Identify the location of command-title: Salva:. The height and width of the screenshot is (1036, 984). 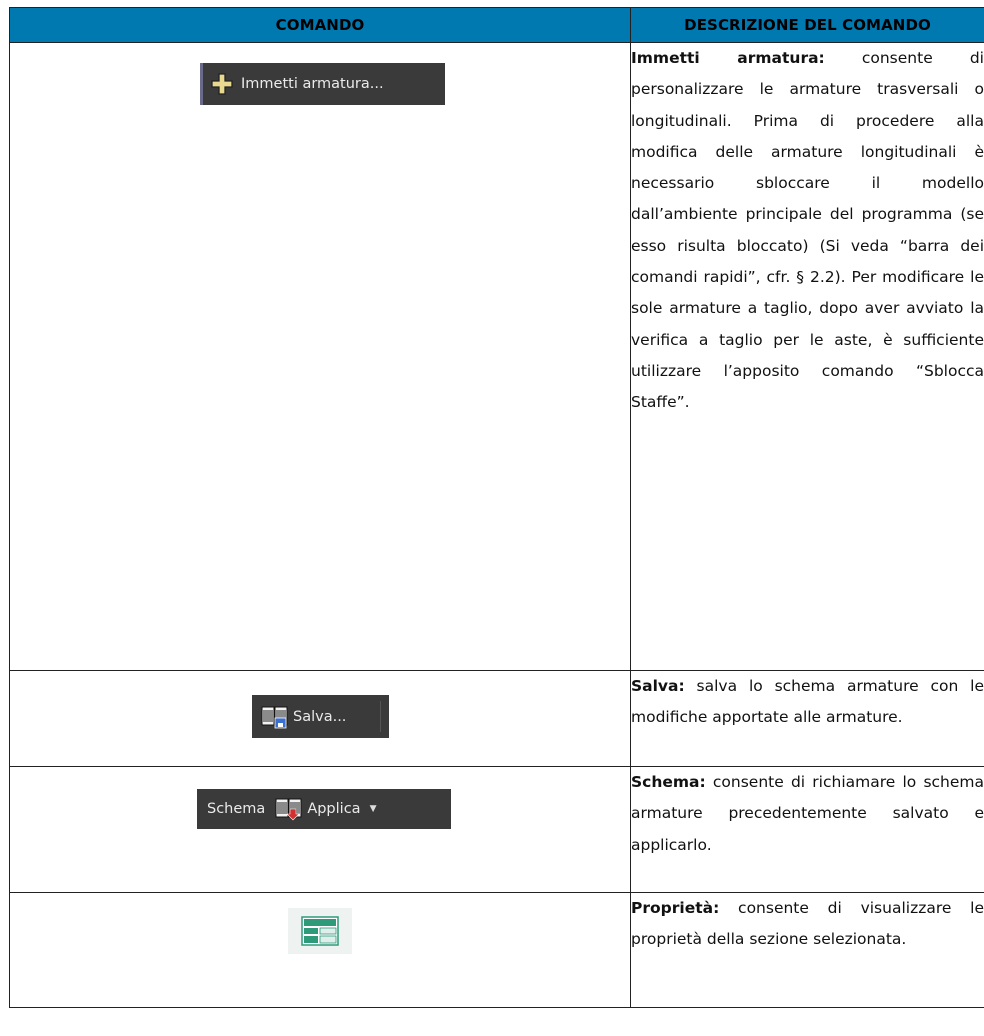
(658, 686).